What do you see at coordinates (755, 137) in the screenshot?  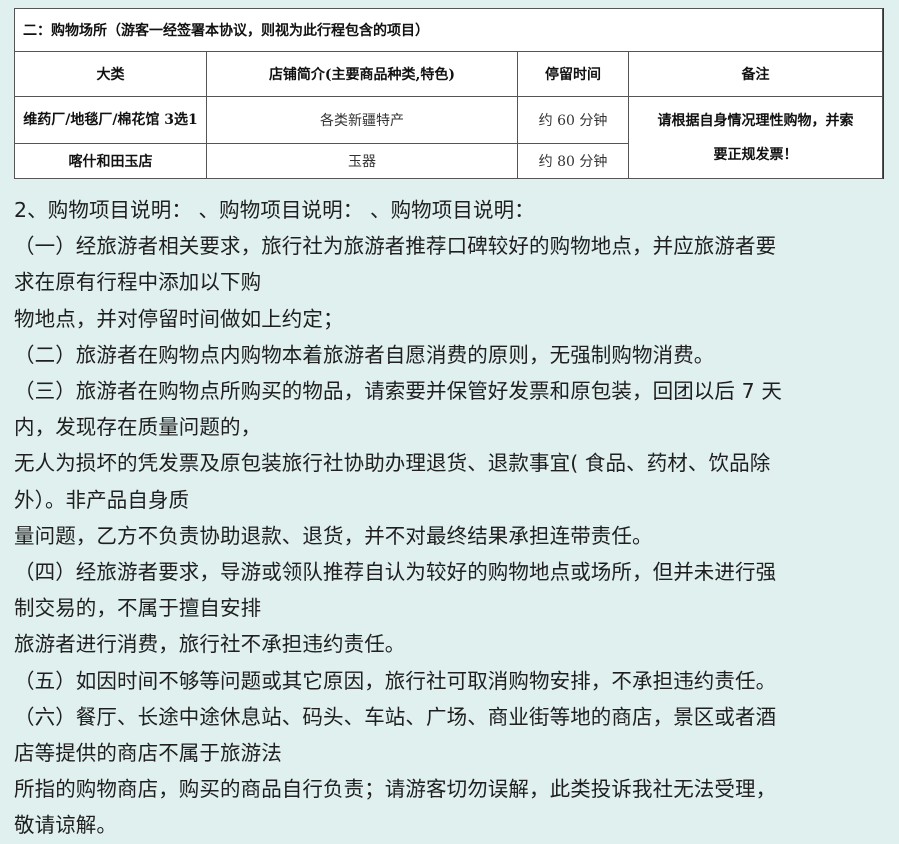 I see `cell-note: 请根据自身情况理性购物，并索 要正规发票！` at bounding box center [755, 137].